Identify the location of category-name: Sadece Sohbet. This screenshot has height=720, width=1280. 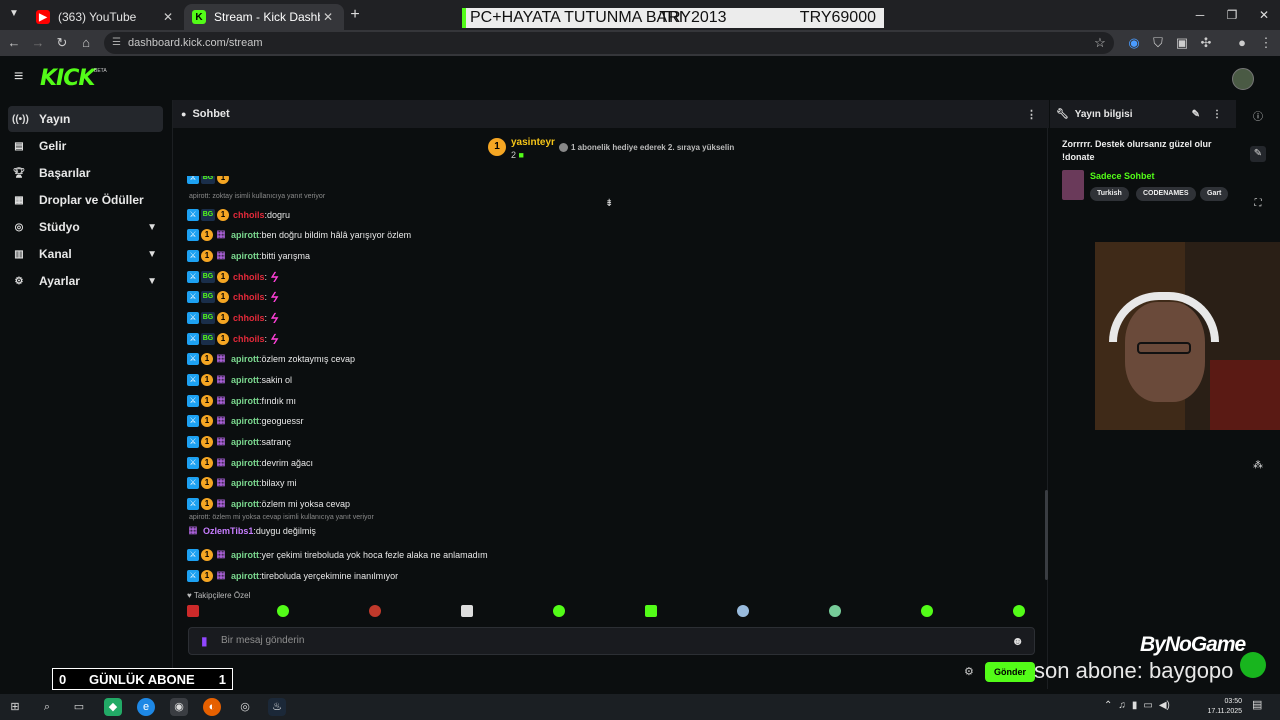
(1122, 176).